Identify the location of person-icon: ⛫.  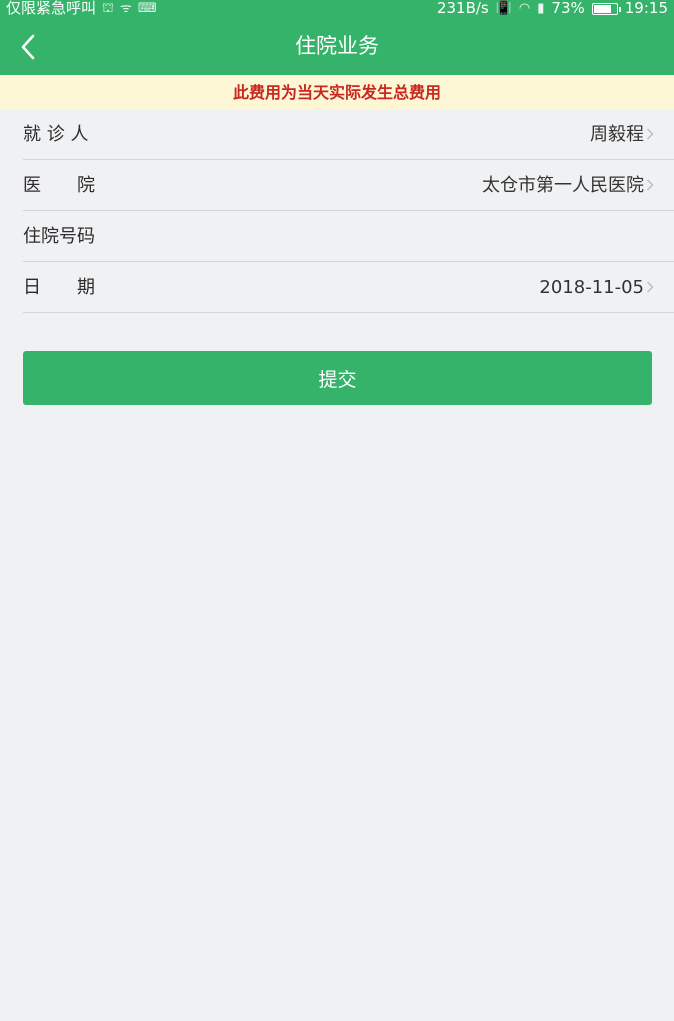
(108, 8).